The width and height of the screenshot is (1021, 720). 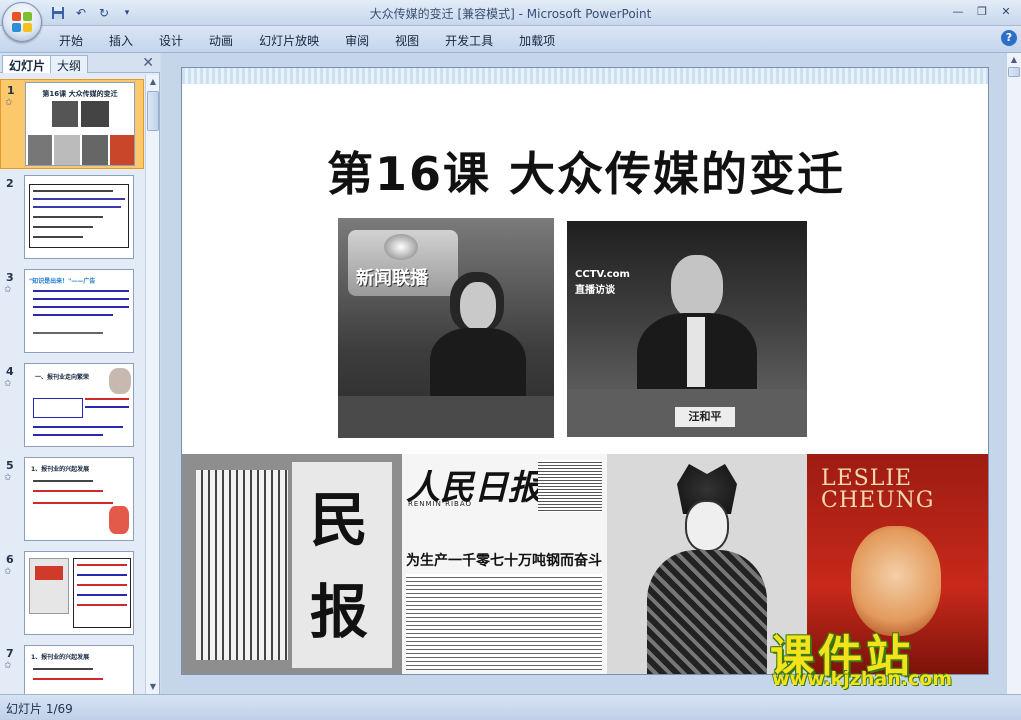 I want to click on minbao-newspaper-photo: 民报, so click(x=292, y=564).